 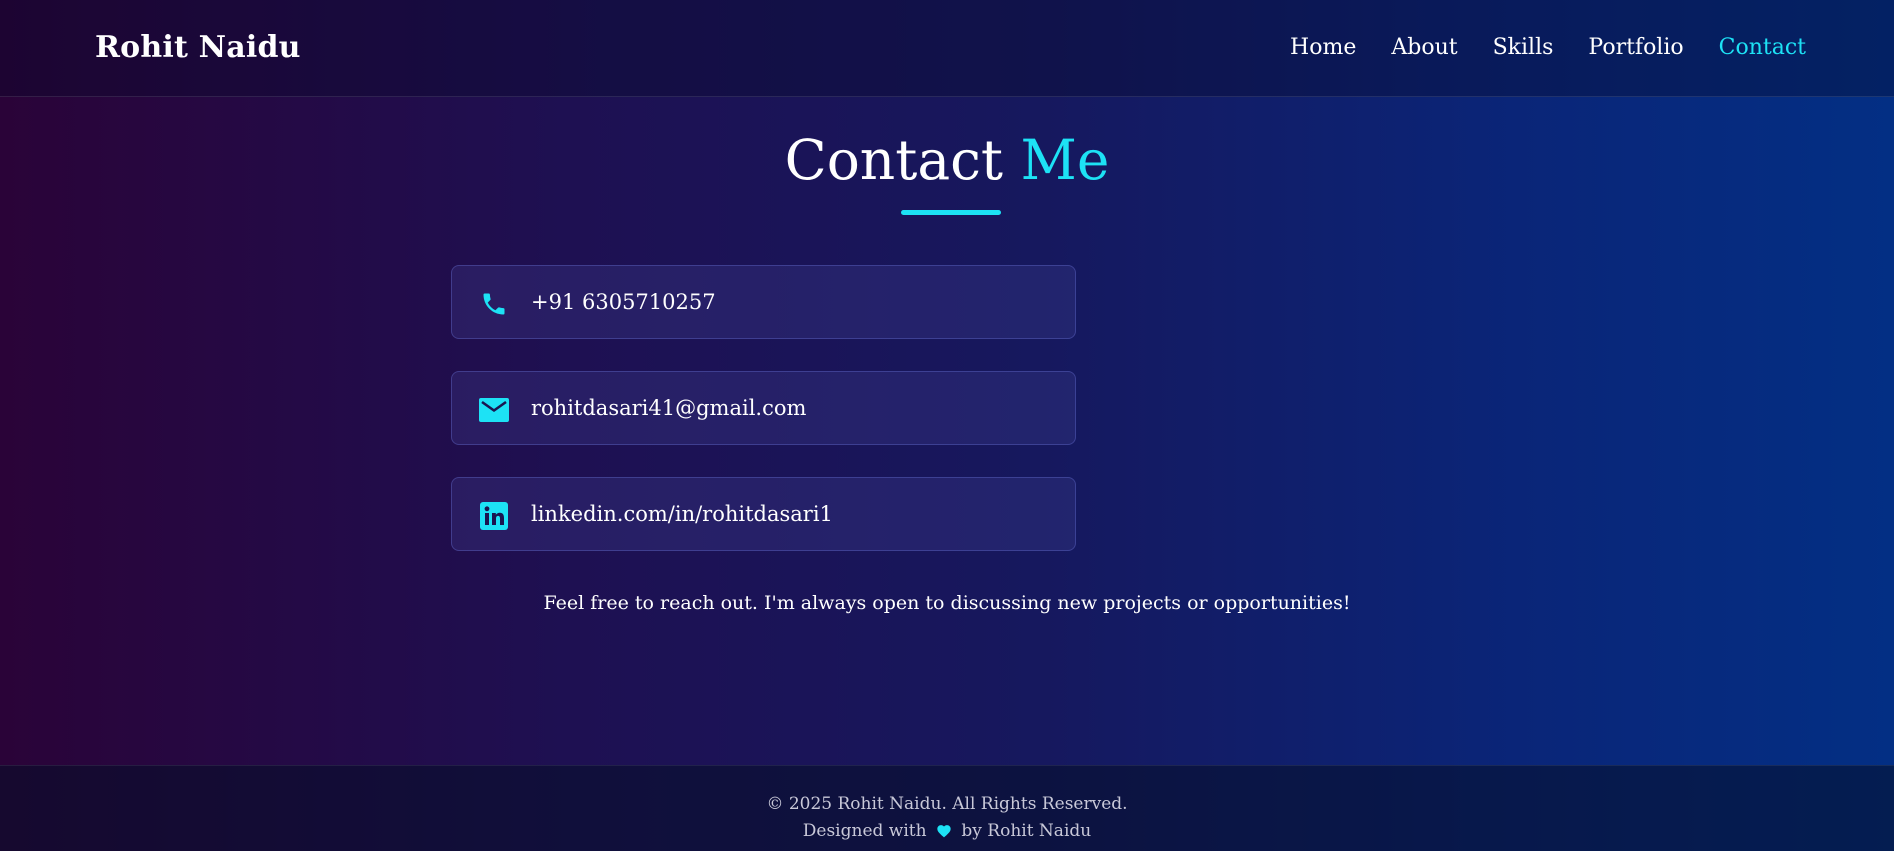 What do you see at coordinates (1323, 47) in the screenshot?
I see `nav-home: Home` at bounding box center [1323, 47].